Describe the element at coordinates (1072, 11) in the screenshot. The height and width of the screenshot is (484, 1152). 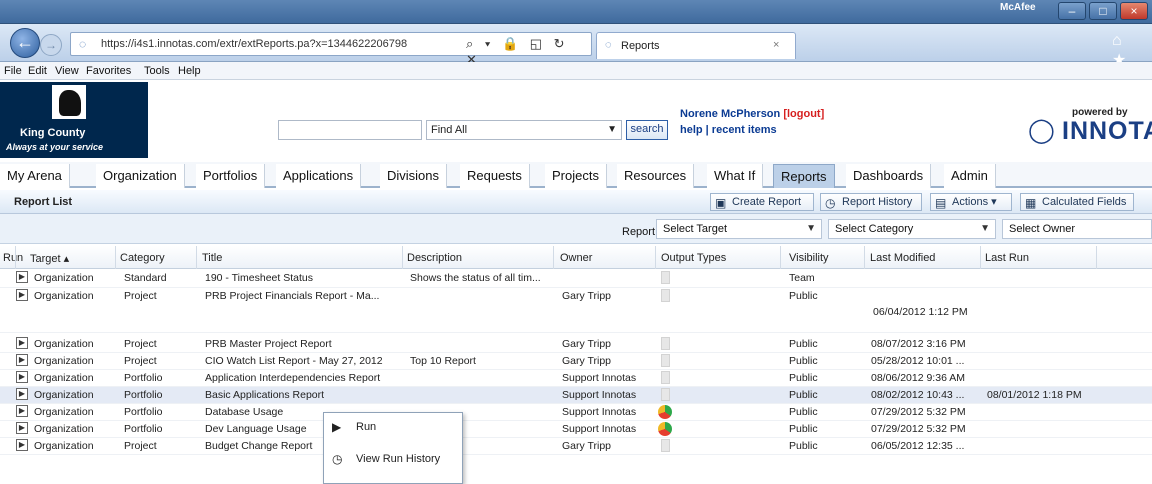
I see `minimize-button: –` at that location.